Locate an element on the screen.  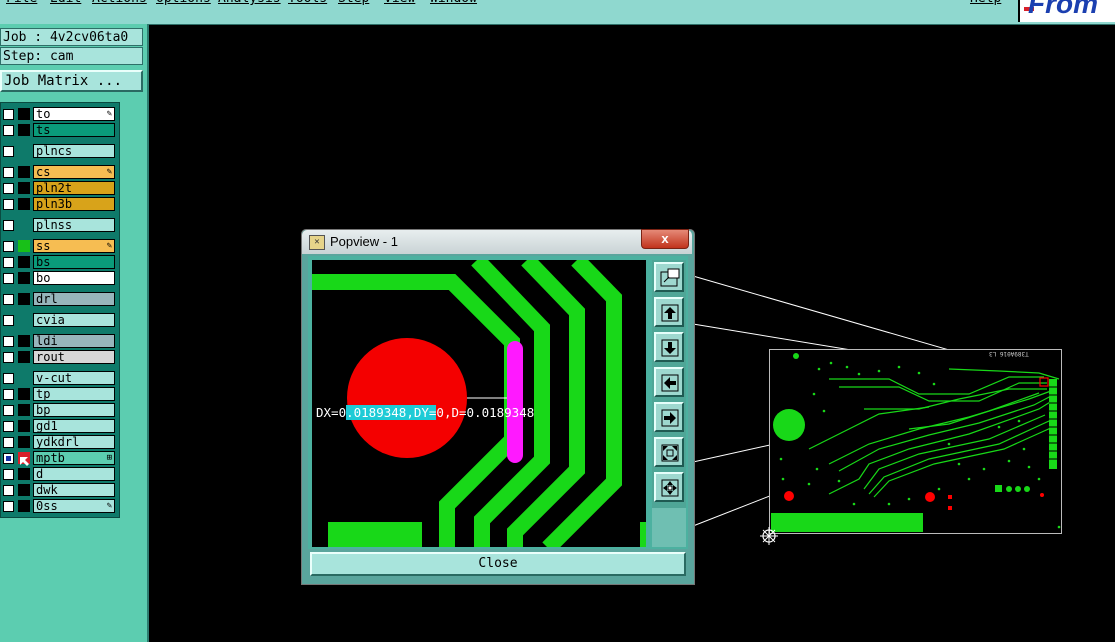
layer-name: tp is located at coordinates (74, 394).